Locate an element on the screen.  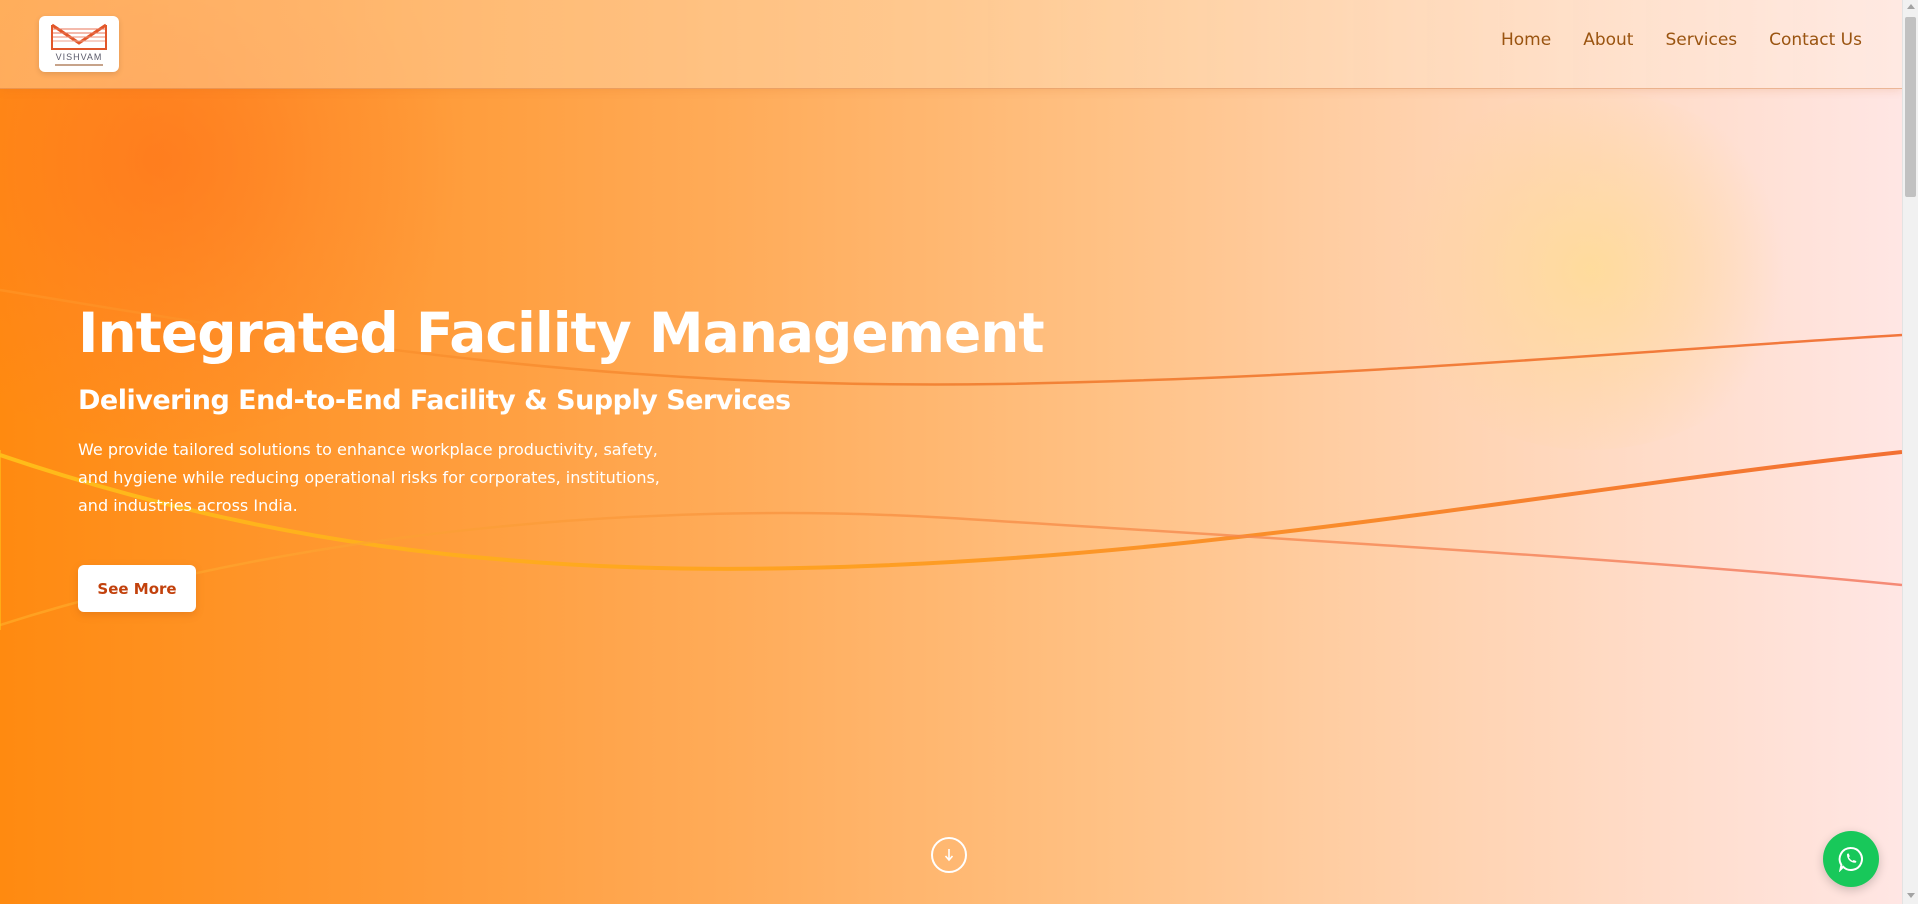
arrow-down-icon is located at coordinates (949, 855).